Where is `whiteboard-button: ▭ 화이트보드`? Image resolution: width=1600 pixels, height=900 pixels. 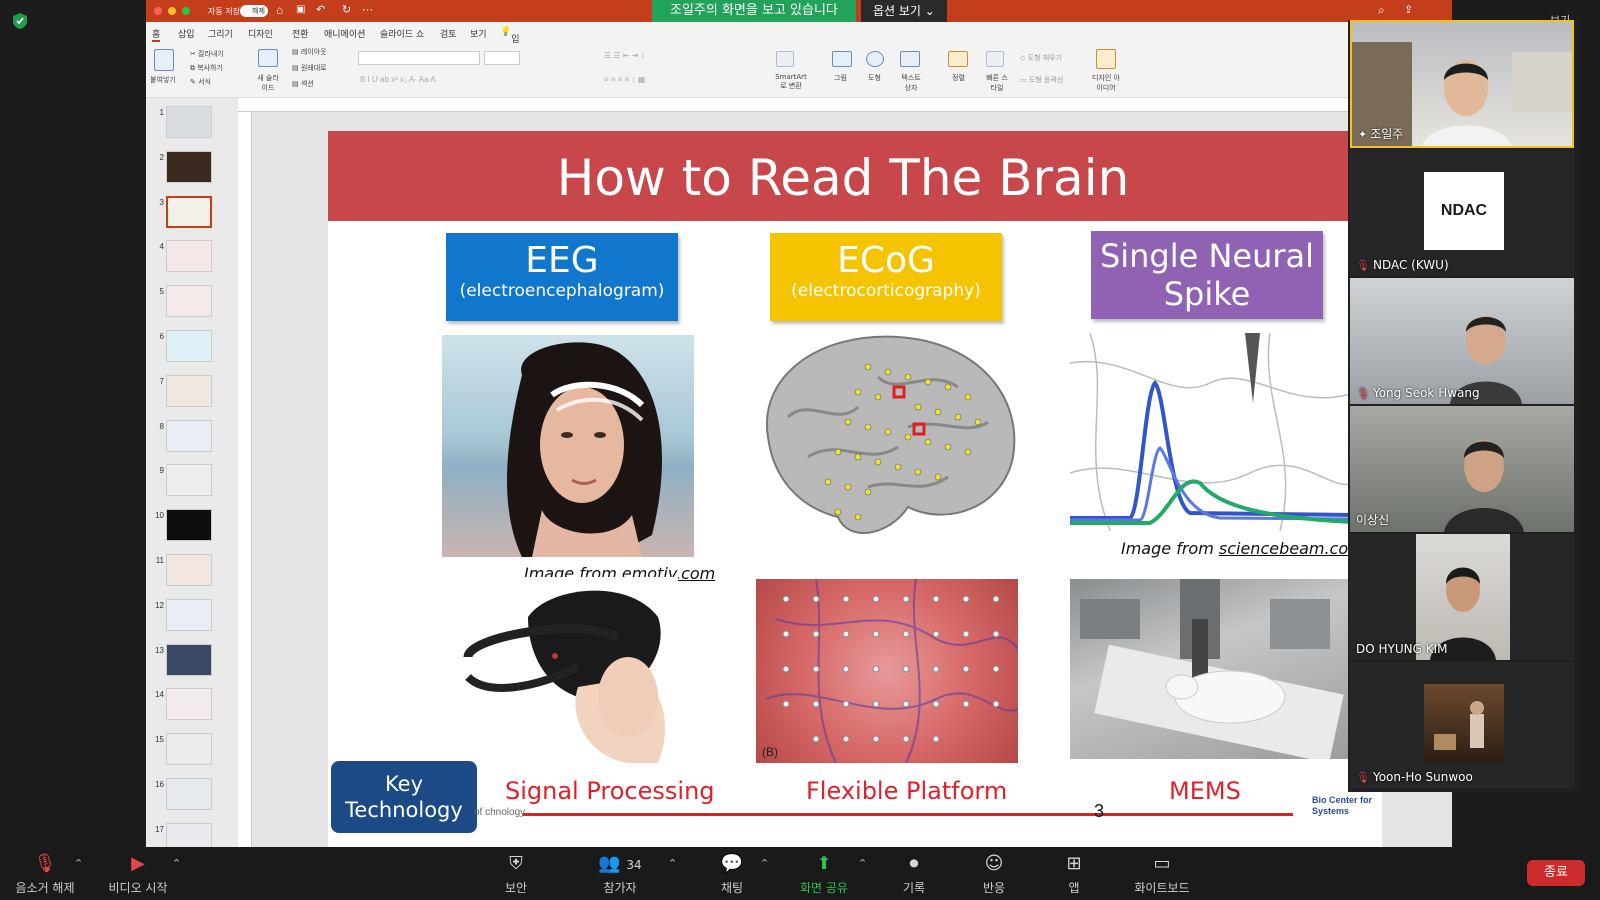
whiteboard-button: ▭ 화이트보드 is located at coordinates (1162, 873).